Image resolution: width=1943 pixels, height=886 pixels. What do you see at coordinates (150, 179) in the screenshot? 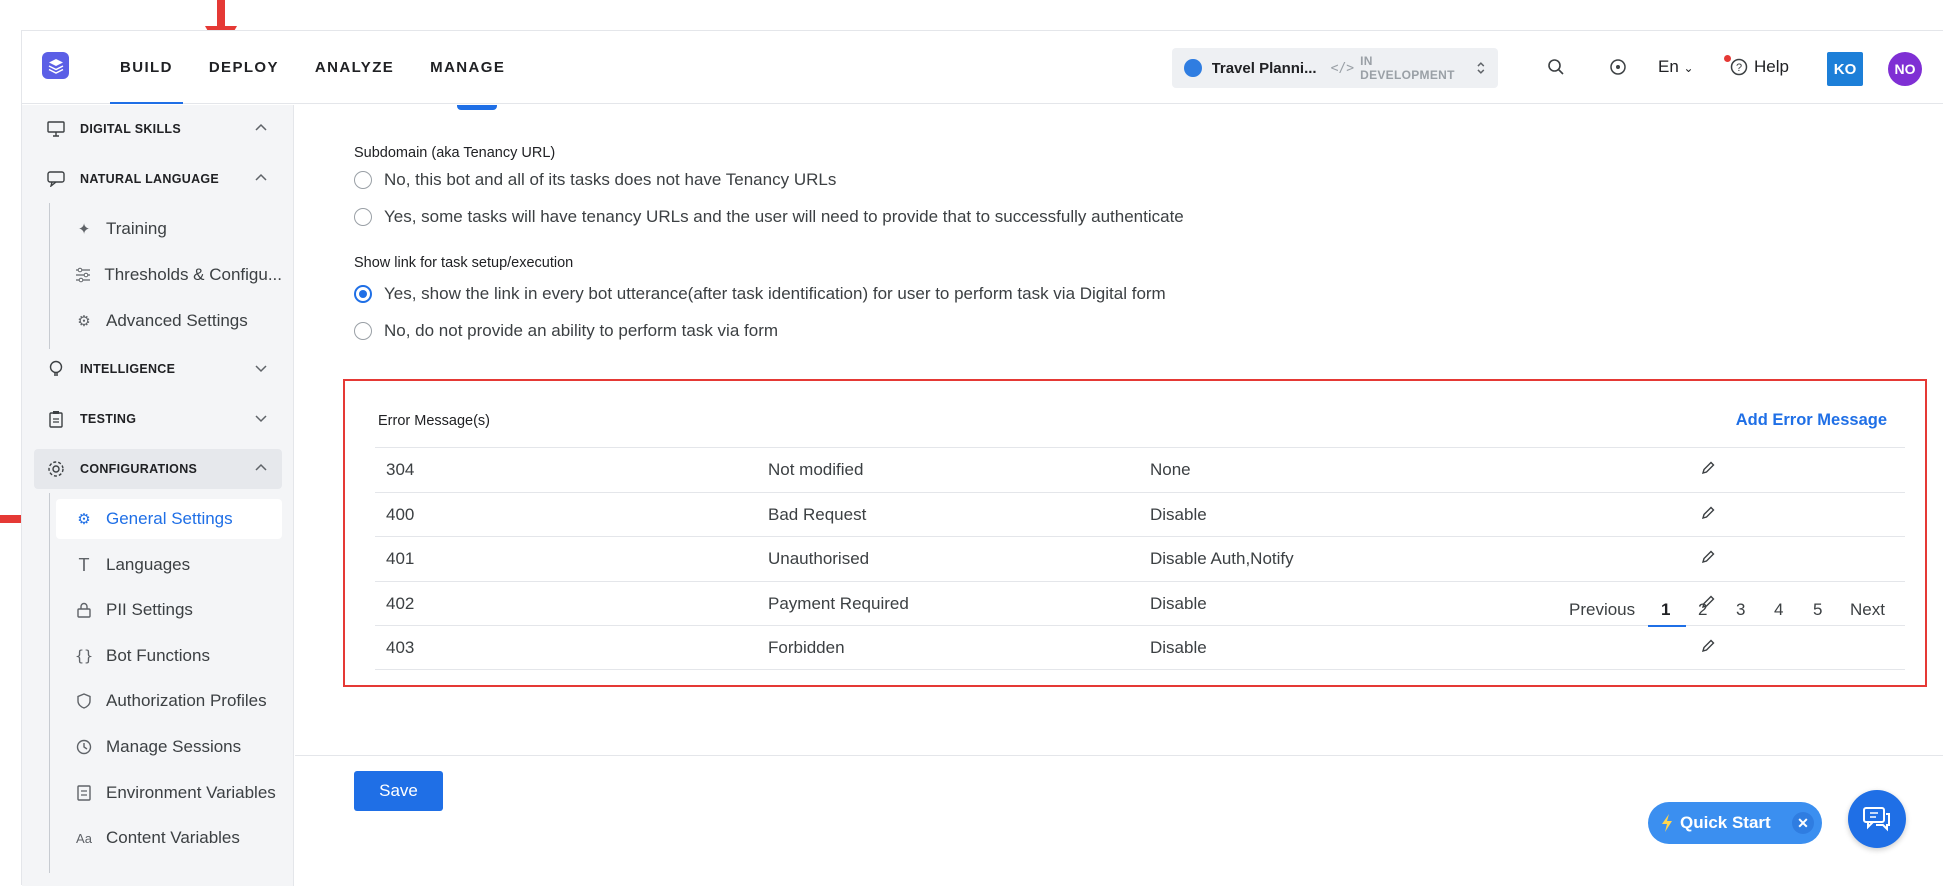
I see `section-label: NATURAL LANGUAGE` at bounding box center [150, 179].